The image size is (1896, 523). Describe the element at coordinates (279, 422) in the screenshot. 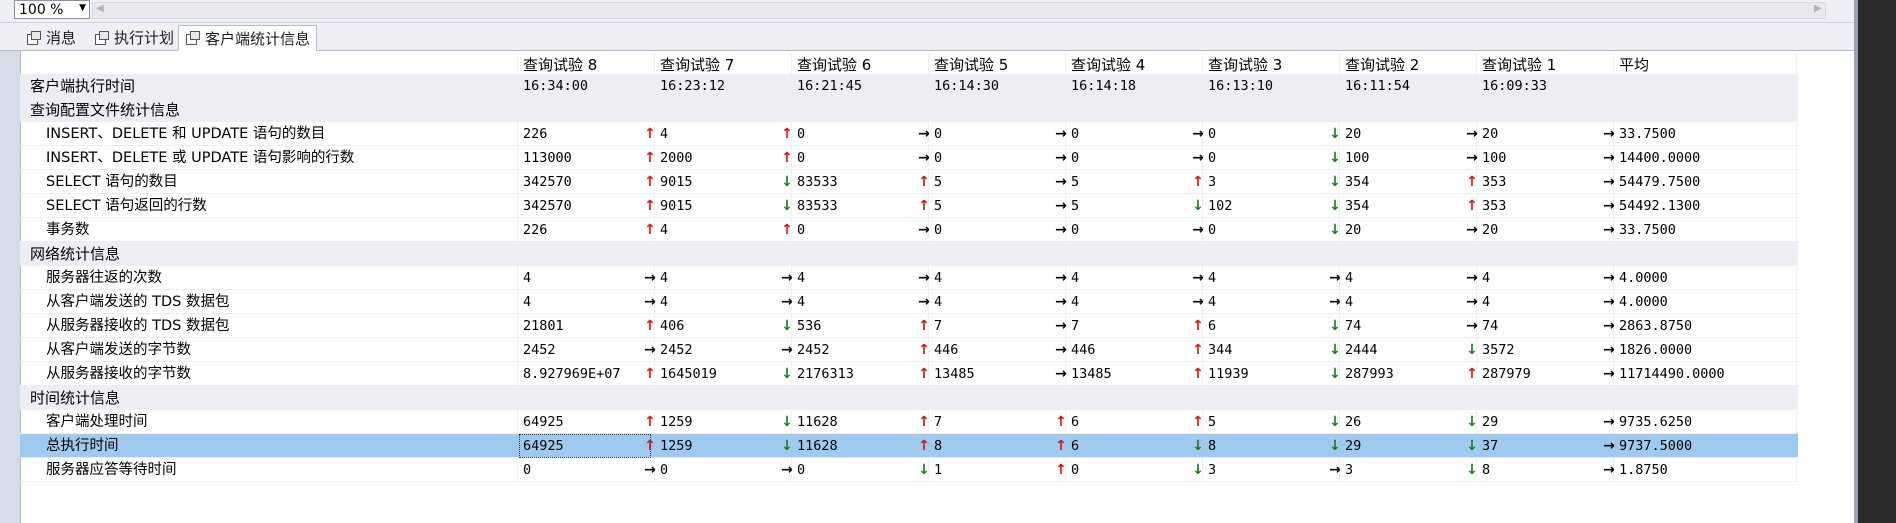

I see `statistic-name: 客户端处理时间` at that location.